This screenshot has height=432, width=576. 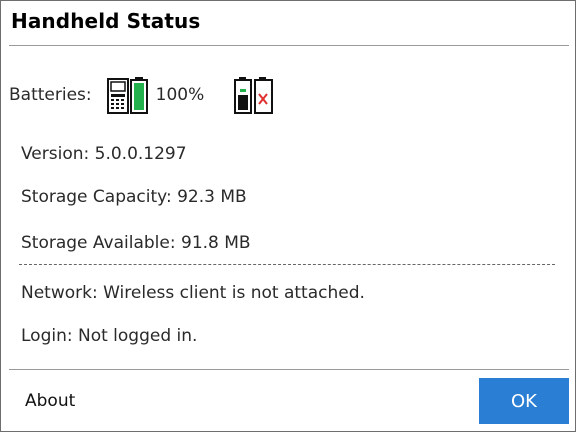 I want to click on handheld-battery-full-icon, so click(x=128, y=95).